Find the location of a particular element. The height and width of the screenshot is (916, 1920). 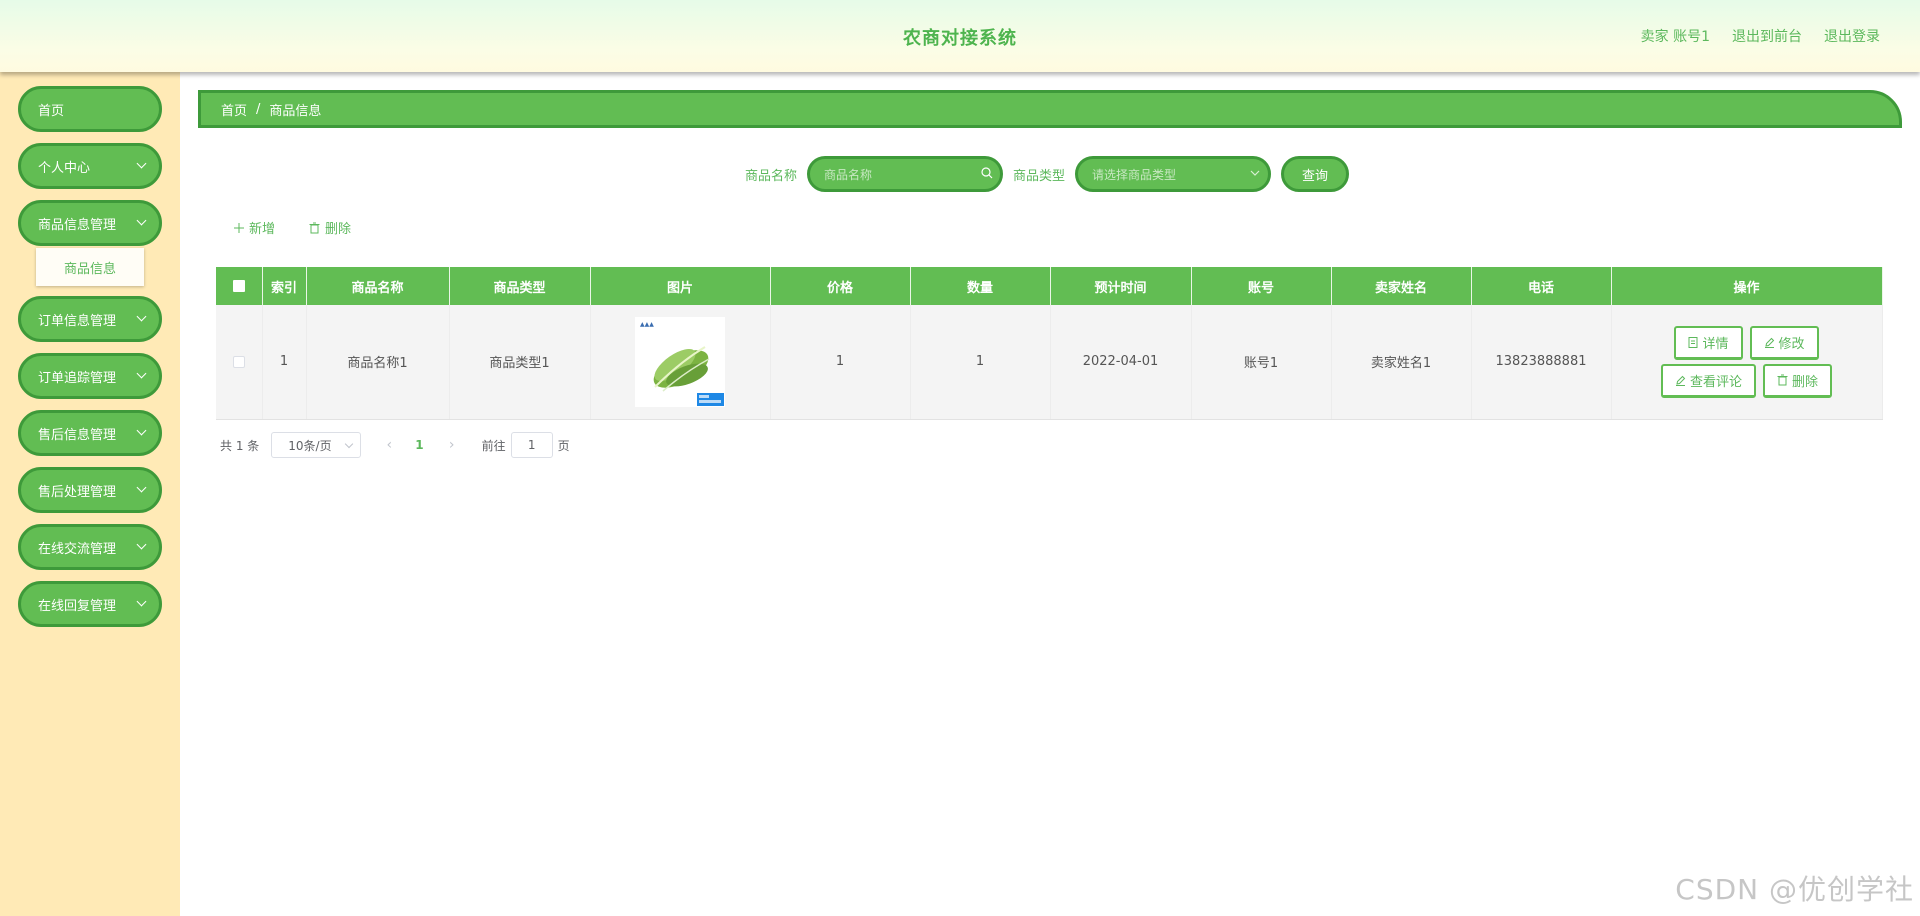

product-type-label: 商品类型 is located at coordinates (1039, 176).